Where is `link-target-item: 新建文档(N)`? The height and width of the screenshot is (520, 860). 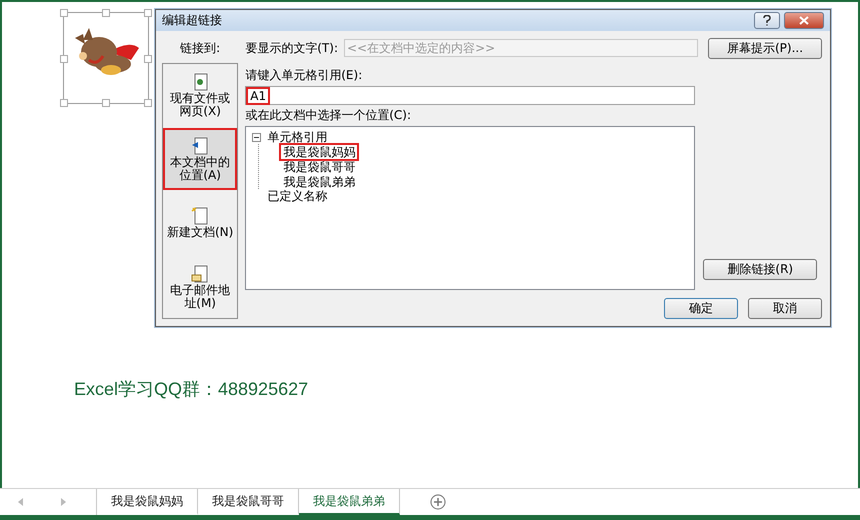 link-target-item: 新建文档(N) is located at coordinates (200, 223).